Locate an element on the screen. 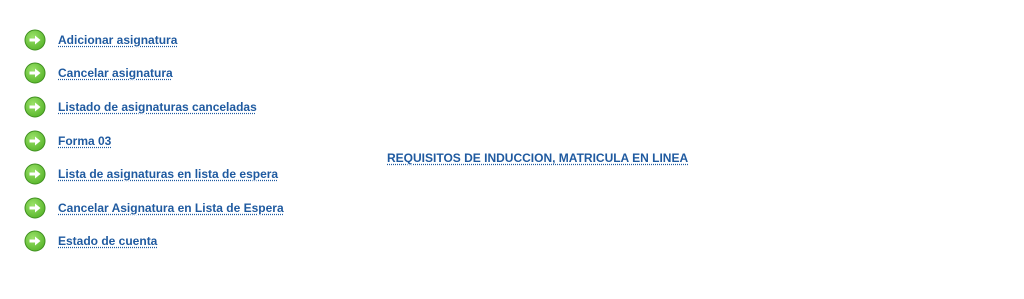 This screenshot has height=299, width=1024. menu-item-forma-03: Forma 03 is located at coordinates (154, 141).